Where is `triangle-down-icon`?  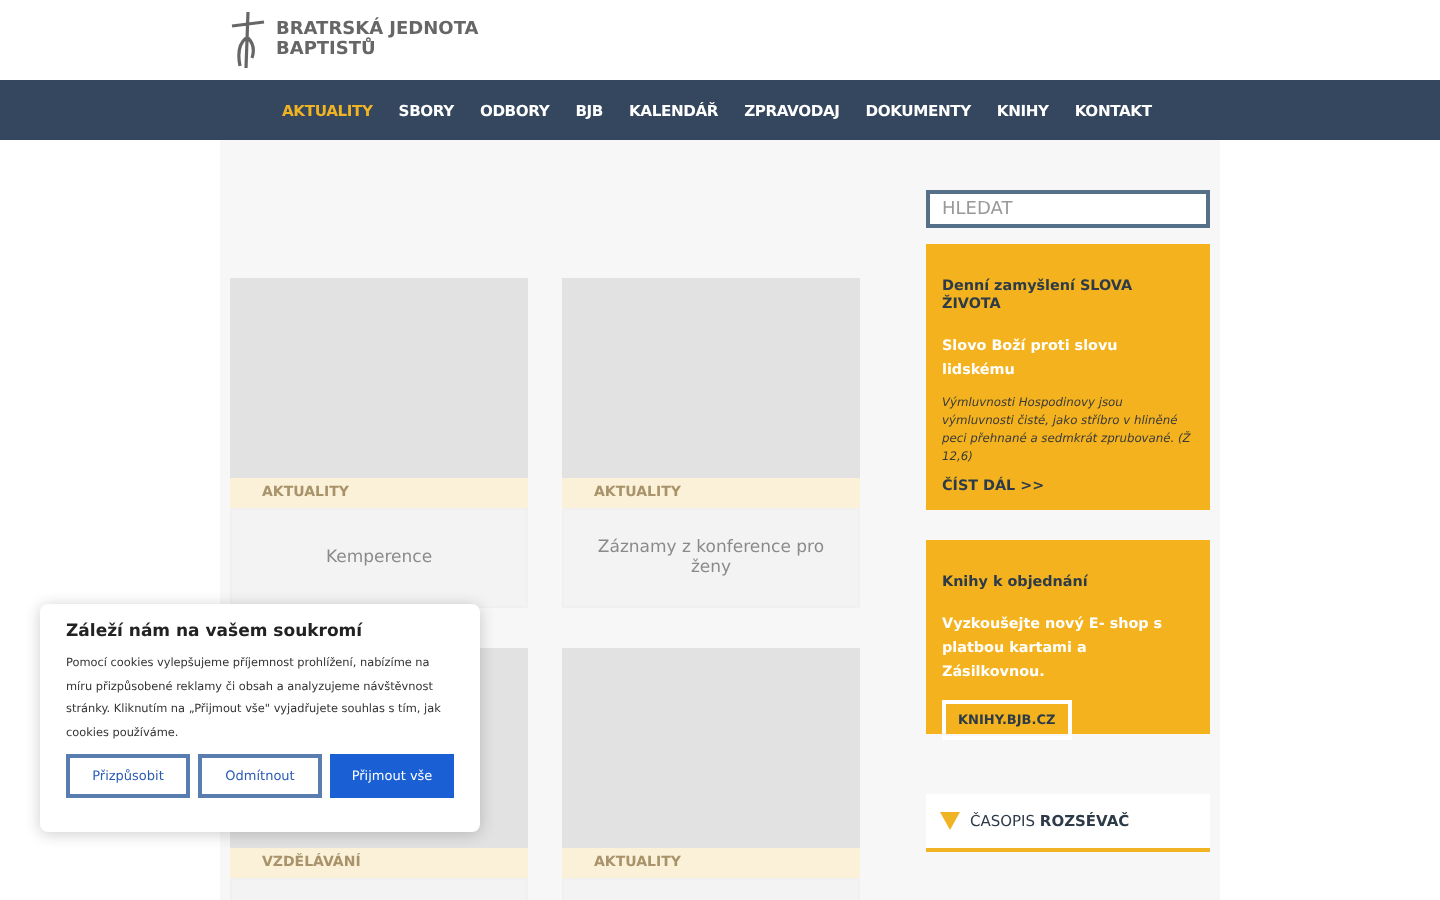 triangle-down-icon is located at coordinates (950, 821).